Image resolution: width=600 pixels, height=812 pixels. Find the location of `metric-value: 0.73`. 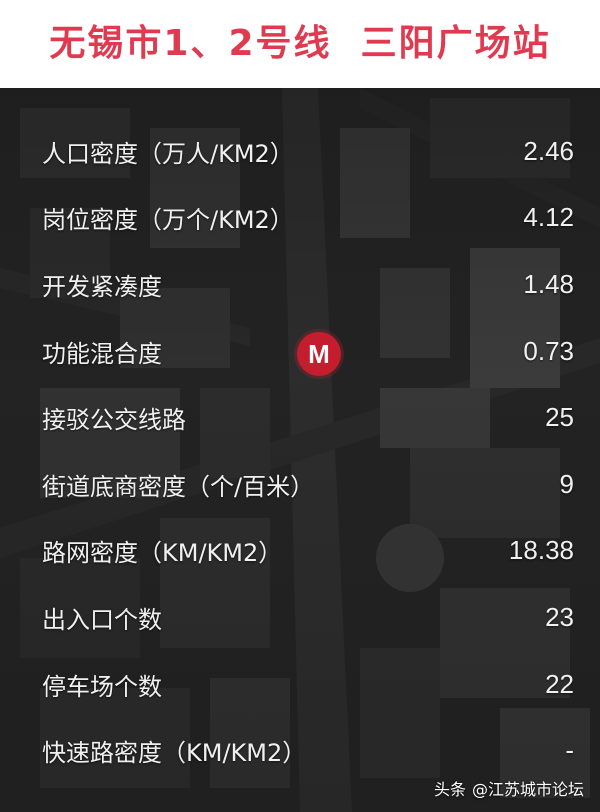

metric-value: 0.73 is located at coordinates (548, 350).